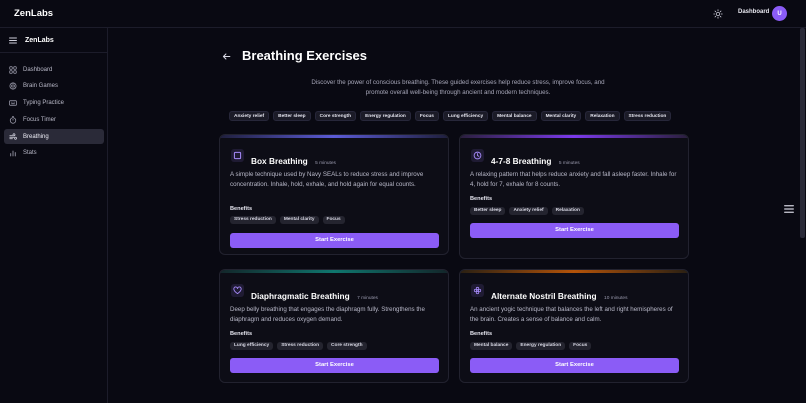 This screenshot has height=403, width=806. What do you see at coordinates (13, 69) in the screenshot?
I see `grid-icon` at bounding box center [13, 69].